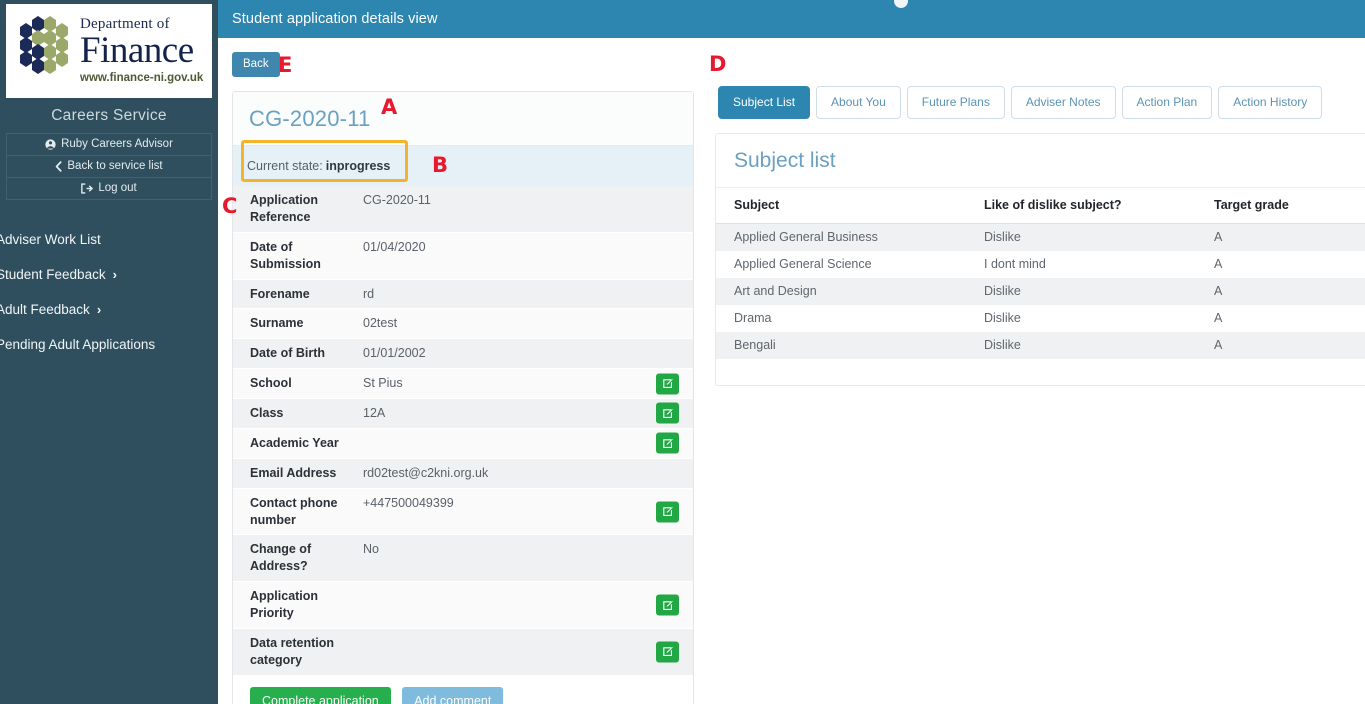 This screenshot has width=1365, height=704. I want to click on detail-label: Date of Submission, so click(285, 255).